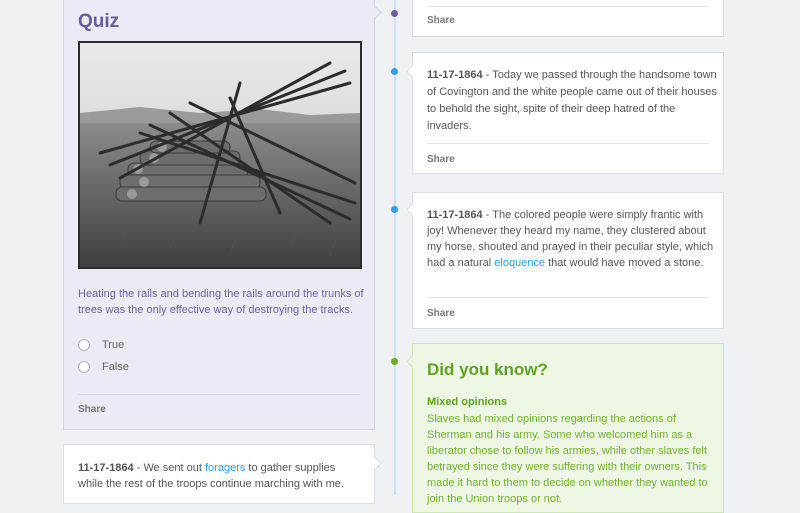  I want to click on entry-text: - We sent out, so click(169, 468).